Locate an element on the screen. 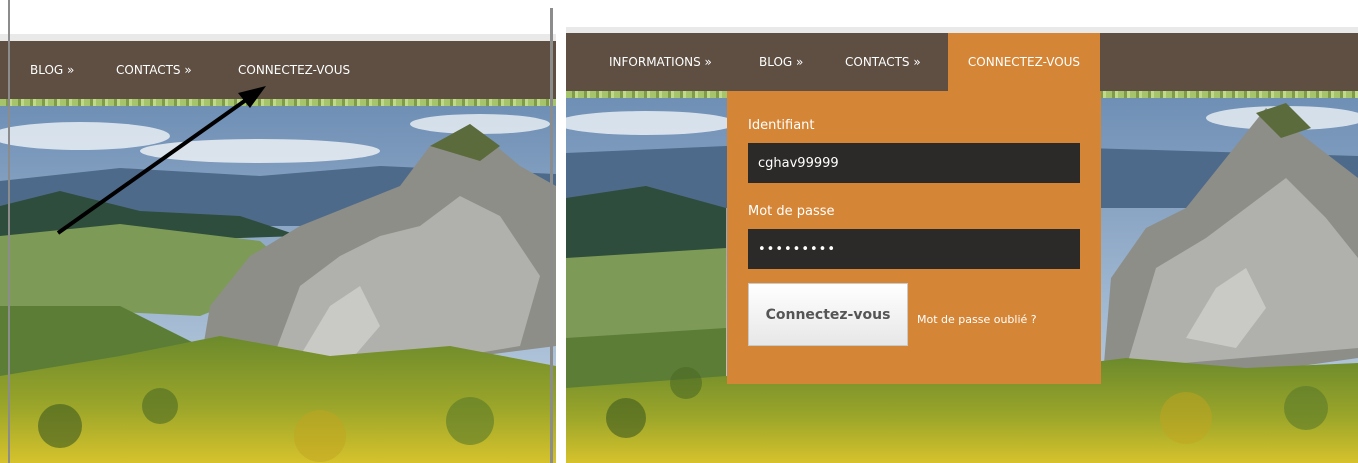 This screenshot has width=1358, height=463. nav-connectez-vous-active: CONNECTEZ-VOUS is located at coordinates (1024, 62).